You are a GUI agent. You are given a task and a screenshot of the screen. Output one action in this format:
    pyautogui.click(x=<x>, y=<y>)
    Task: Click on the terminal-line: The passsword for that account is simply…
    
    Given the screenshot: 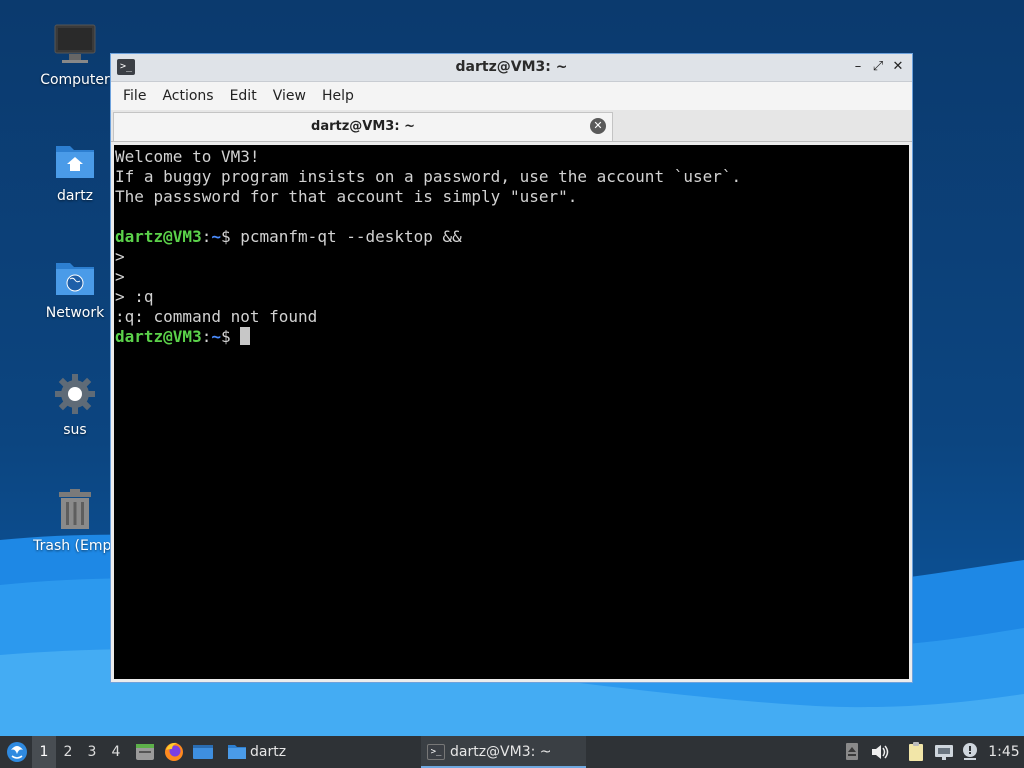 What is the action you would take?
    pyautogui.click(x=346, y=196)
    